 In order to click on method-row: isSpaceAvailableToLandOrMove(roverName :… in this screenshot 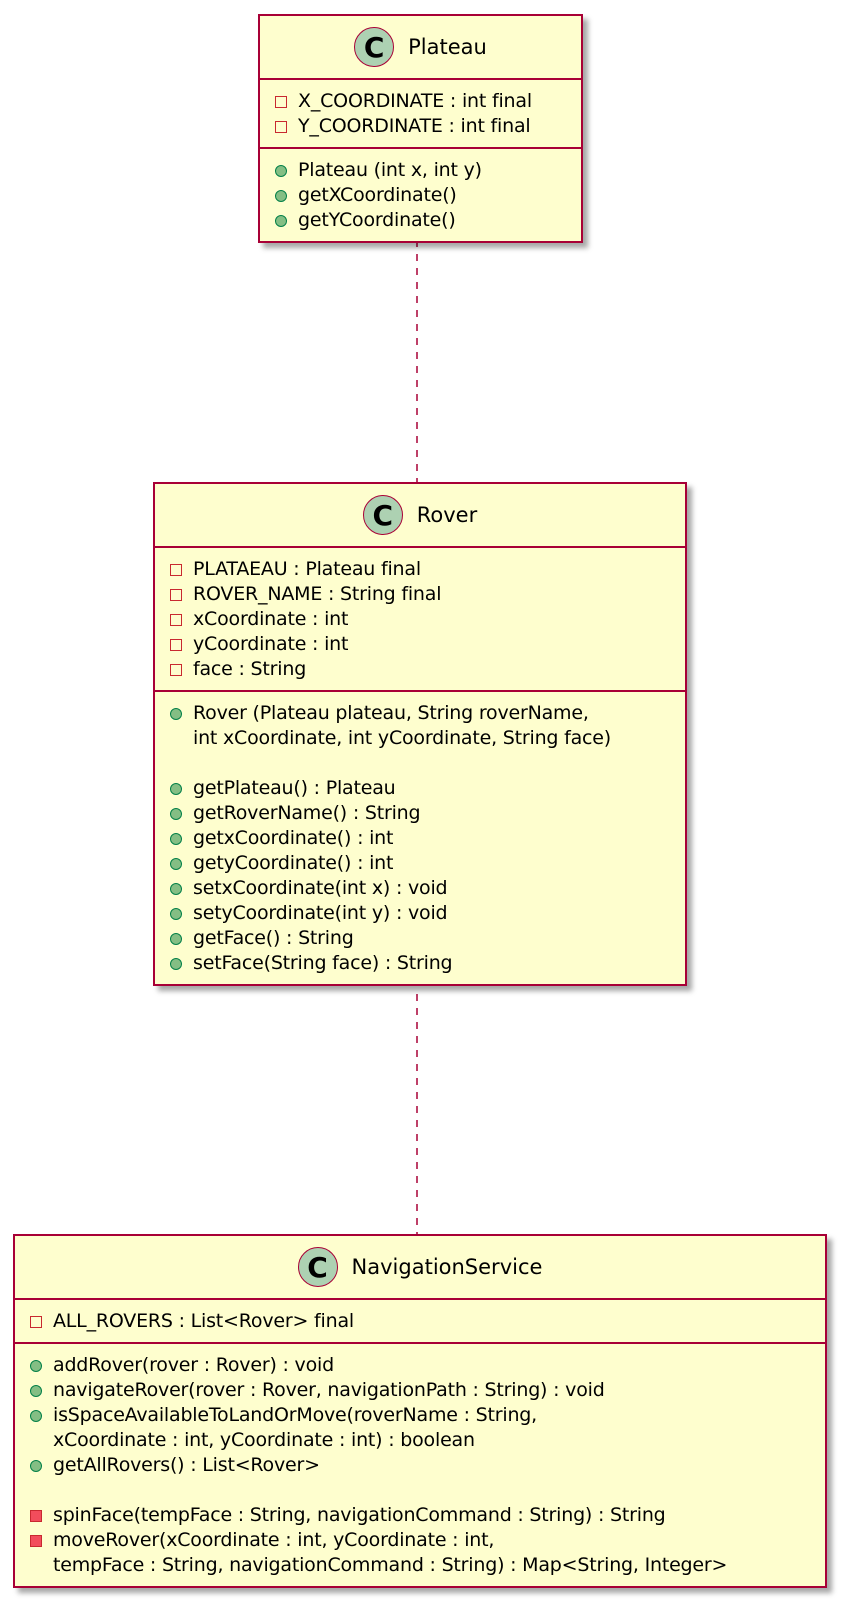, I will do `click(427, 1415)`.